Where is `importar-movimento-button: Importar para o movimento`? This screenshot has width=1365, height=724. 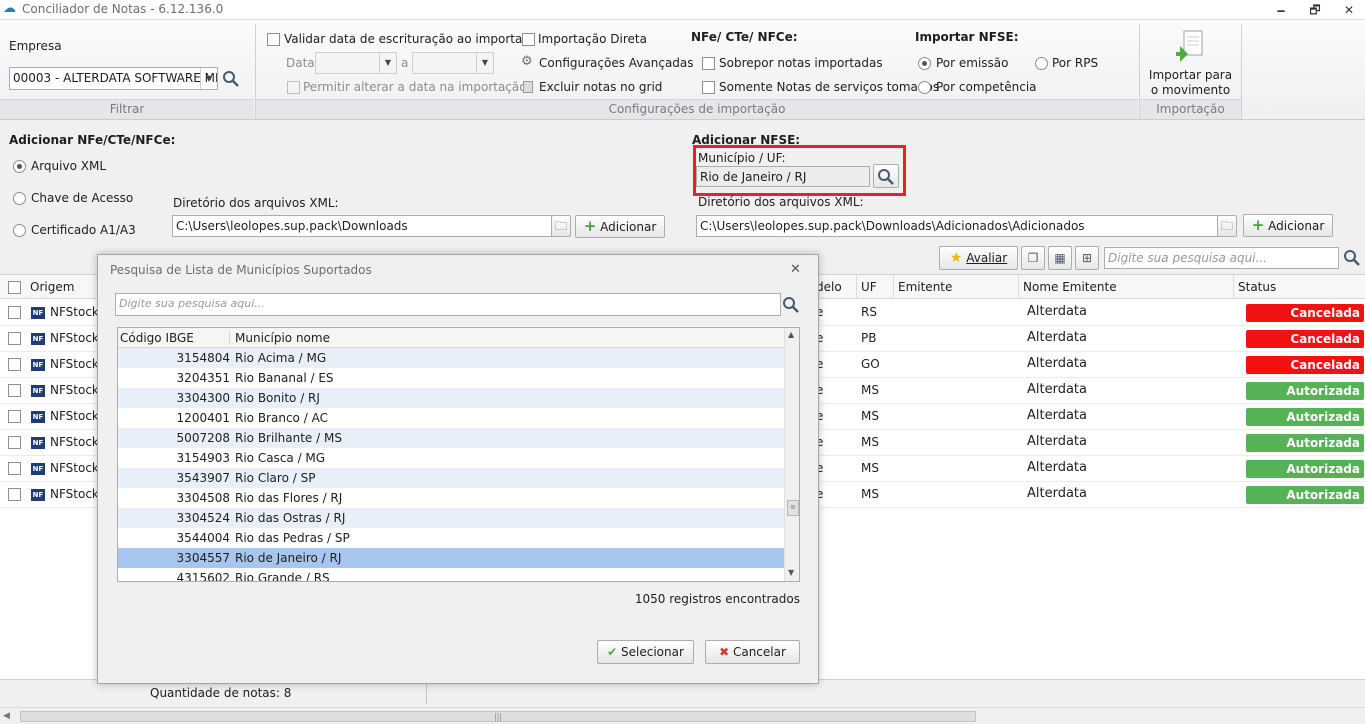
importar-movimento-button: Importar para o movimento is located at coordinates (1190, 63).